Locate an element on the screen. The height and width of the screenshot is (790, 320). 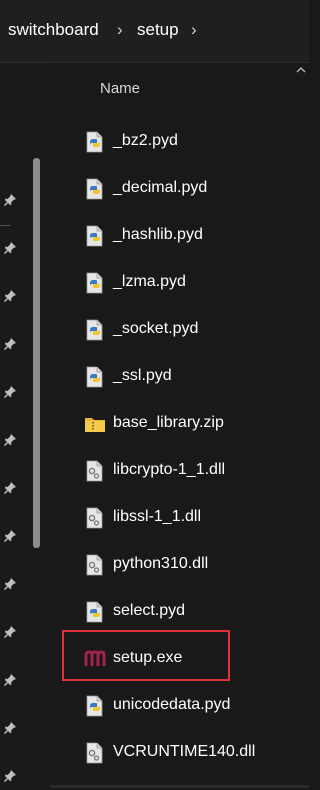
file-row: python310.dll is located at coordinates (190, 563).